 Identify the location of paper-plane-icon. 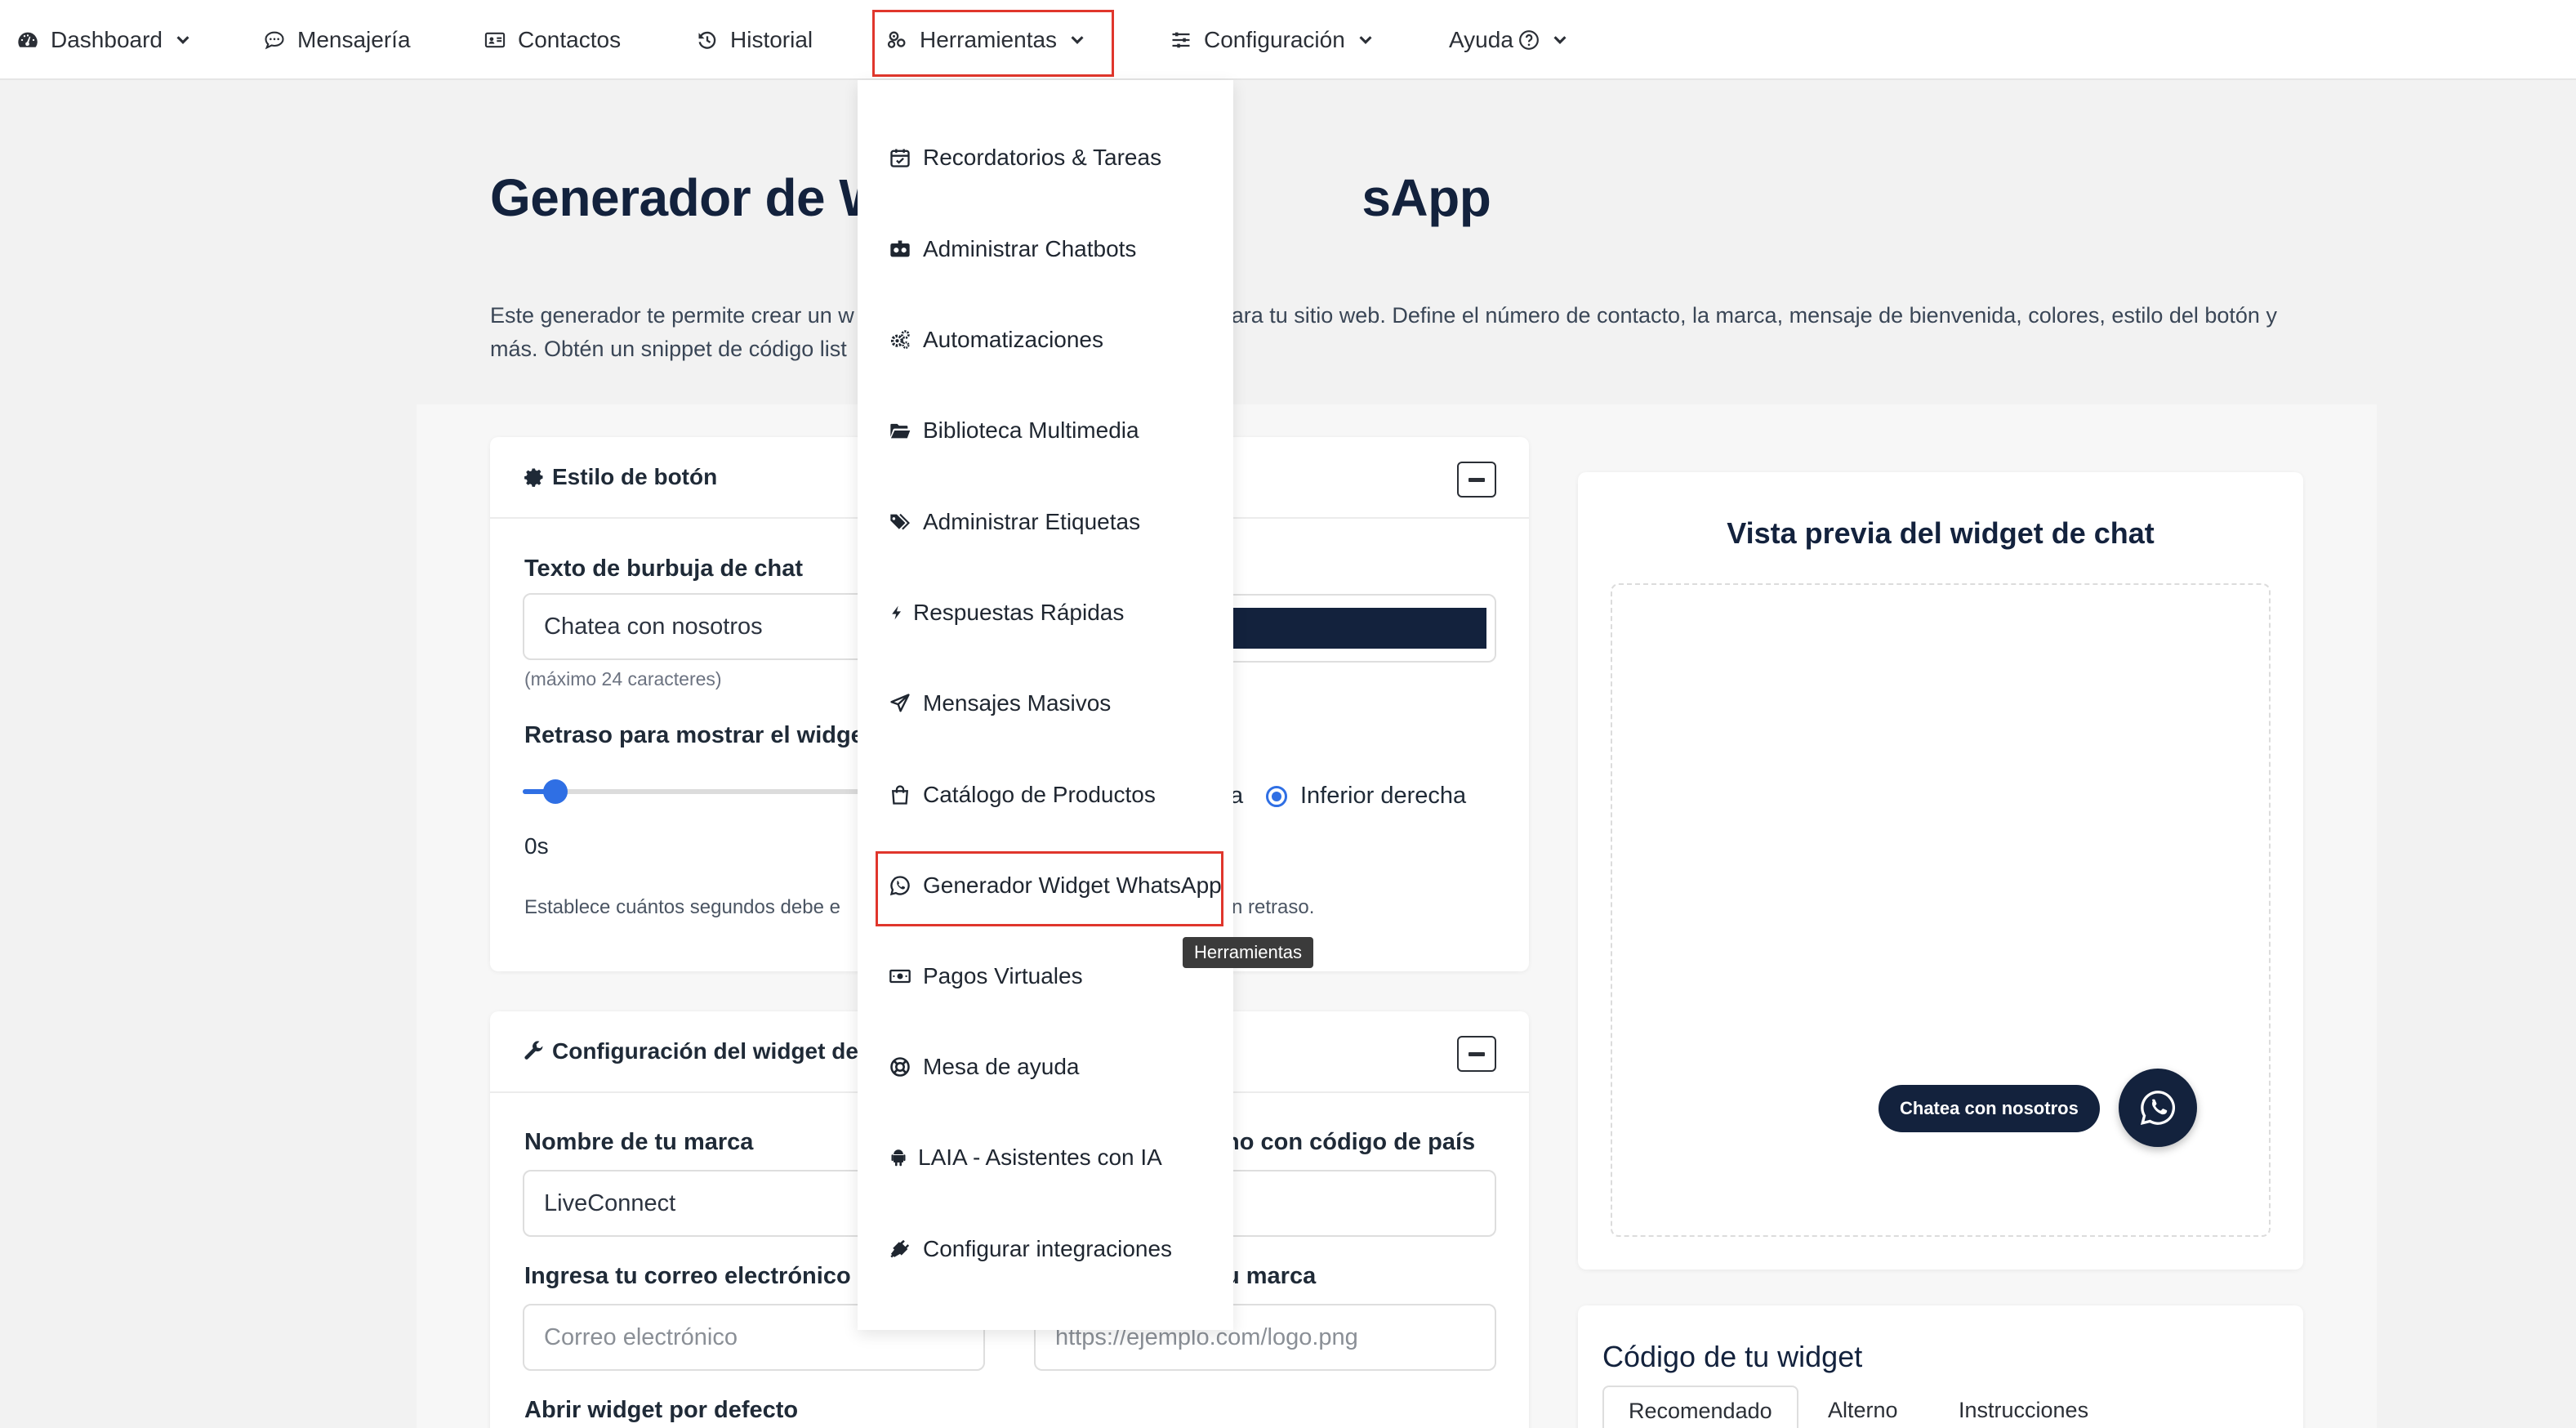
(900, 703).